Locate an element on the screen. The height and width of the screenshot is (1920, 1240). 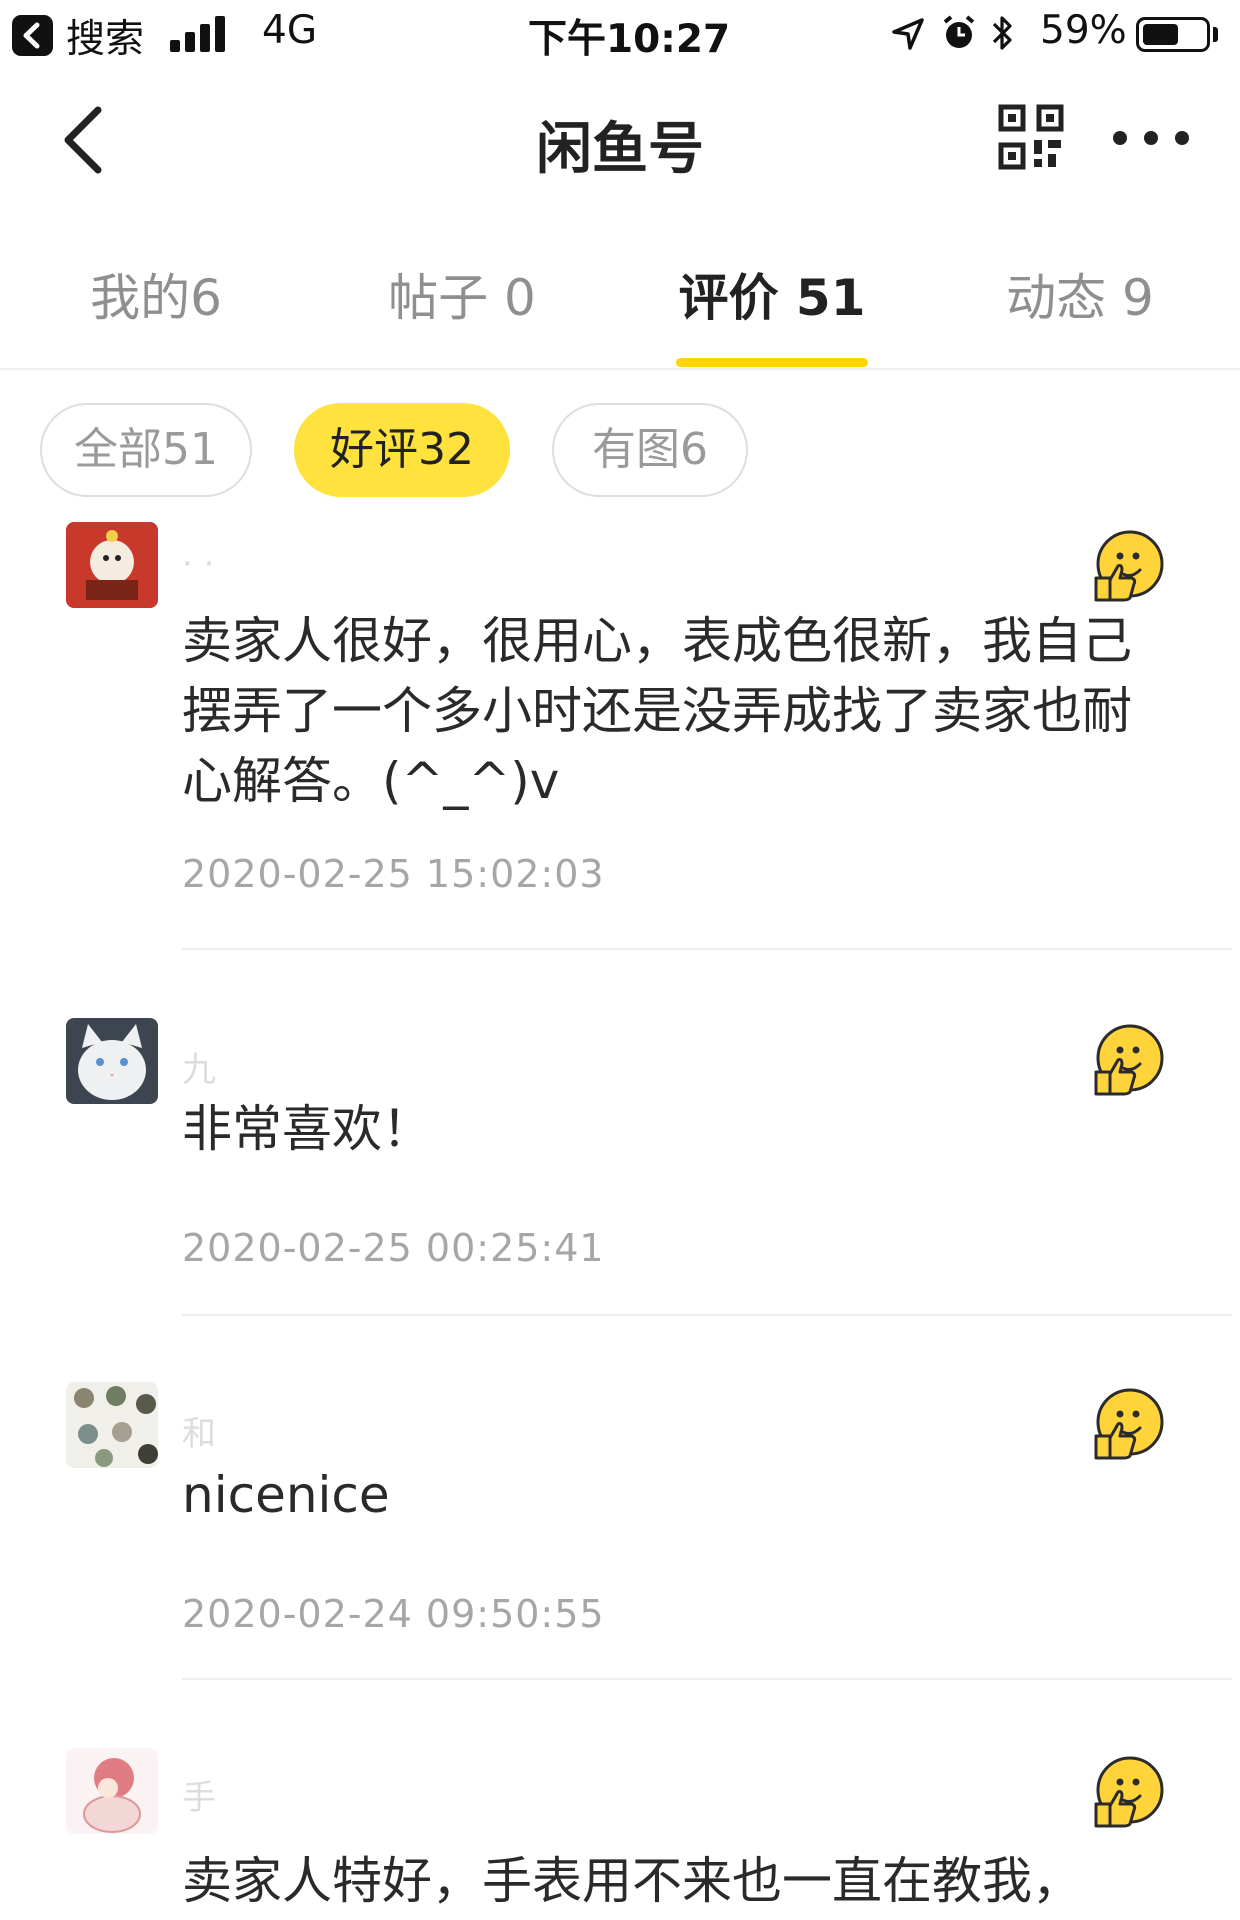
tab-reviews: 评价 51 is located at coordinates (772, 294).